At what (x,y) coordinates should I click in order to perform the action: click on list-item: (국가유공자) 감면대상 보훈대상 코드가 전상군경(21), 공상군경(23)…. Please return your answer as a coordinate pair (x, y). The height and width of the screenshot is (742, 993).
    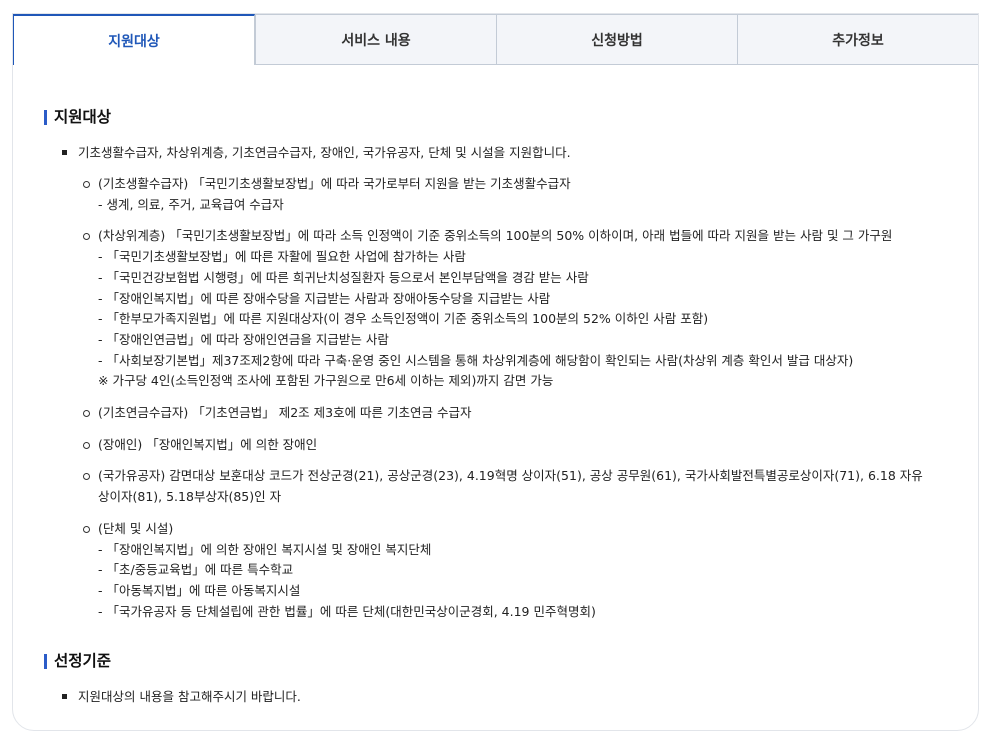
    Looking at the image, I should click on (511, 486).